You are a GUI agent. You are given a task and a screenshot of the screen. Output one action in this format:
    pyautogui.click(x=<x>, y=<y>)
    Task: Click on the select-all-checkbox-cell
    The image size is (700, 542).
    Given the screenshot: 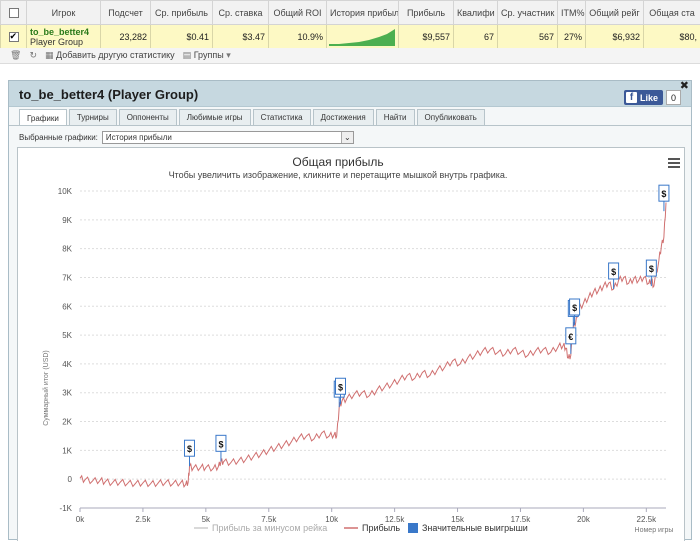 What is the action you would take?
    pyautogui.click(x=14, y=13)
    